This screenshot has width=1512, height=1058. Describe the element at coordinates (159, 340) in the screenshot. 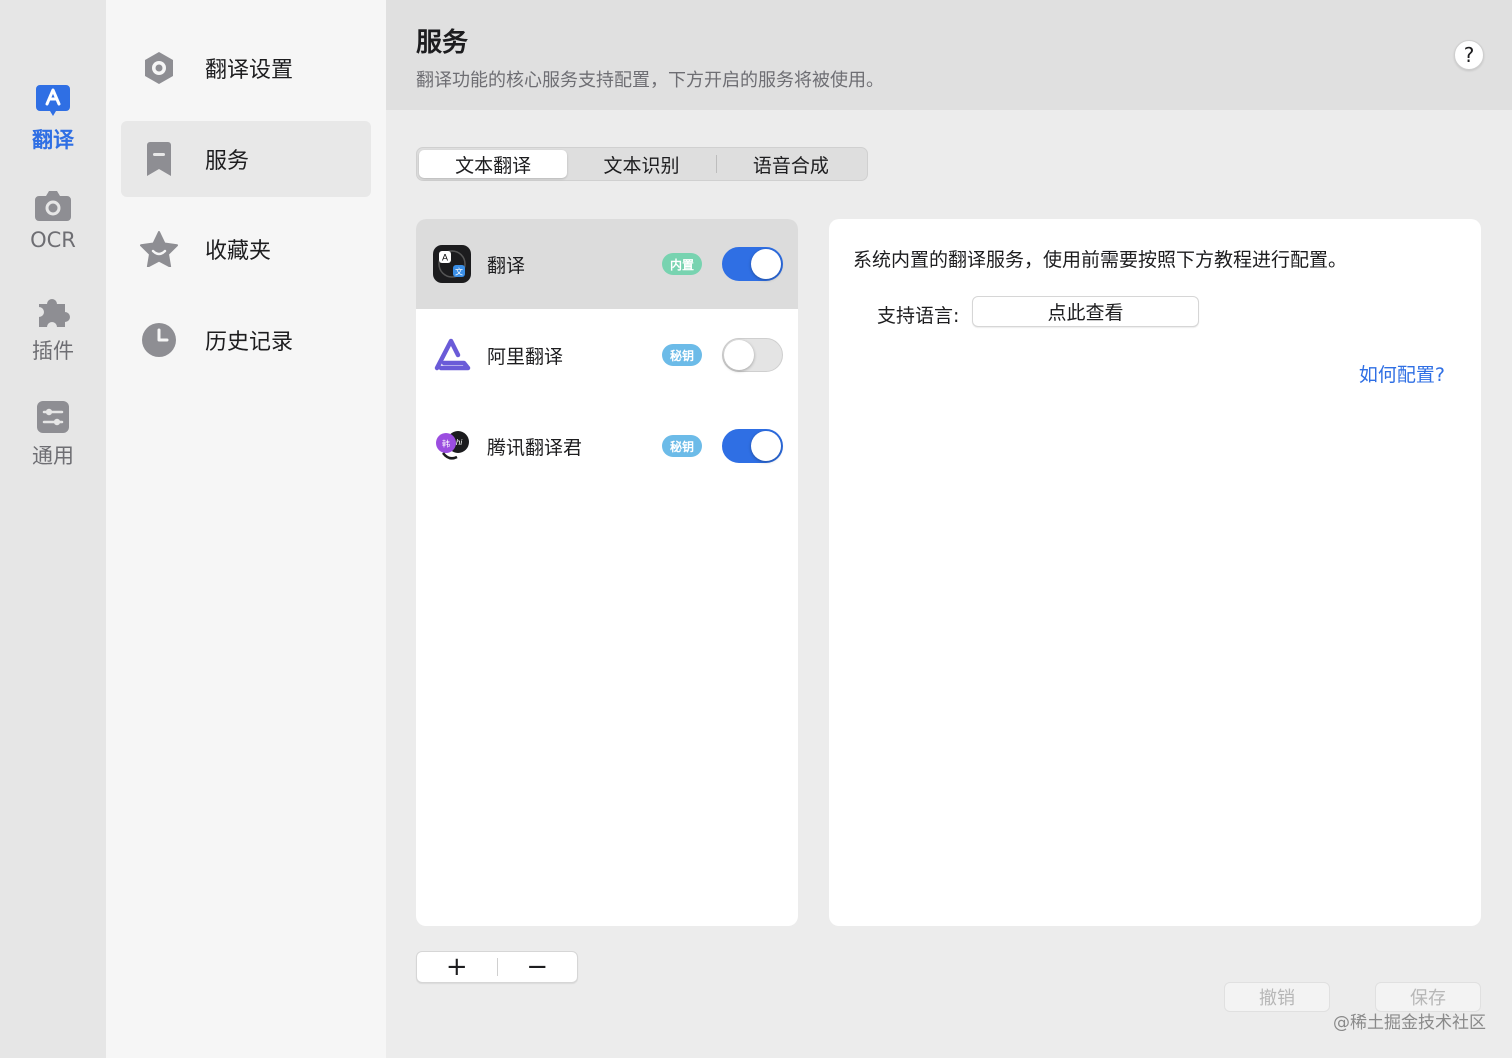

I see `clock-icon` at that location.